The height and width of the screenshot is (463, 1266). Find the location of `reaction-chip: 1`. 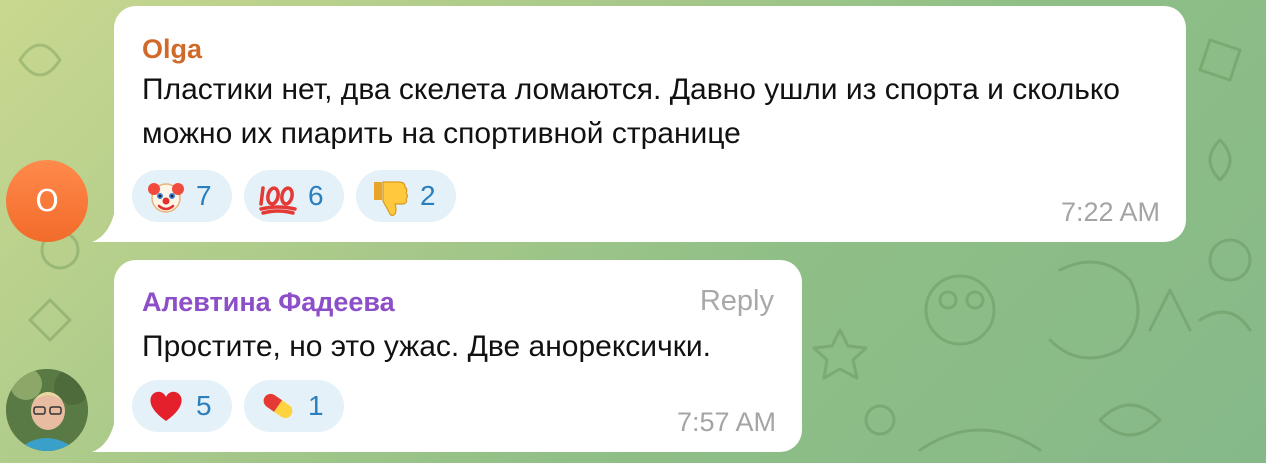

reaction-chip: 1 is located at coordinates (294, 406).